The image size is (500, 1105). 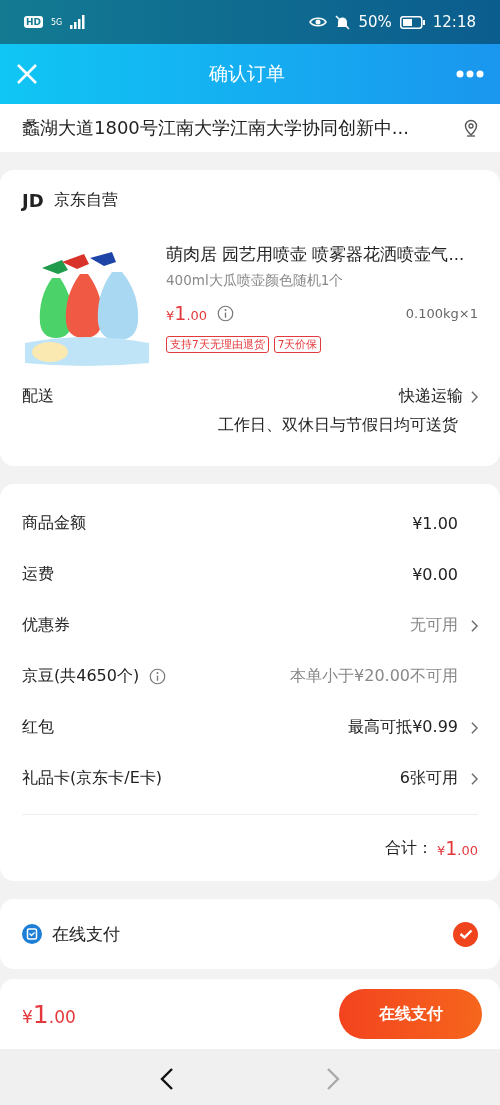 I want to click on page-title: 确认订单, so click(x=247, y=73).